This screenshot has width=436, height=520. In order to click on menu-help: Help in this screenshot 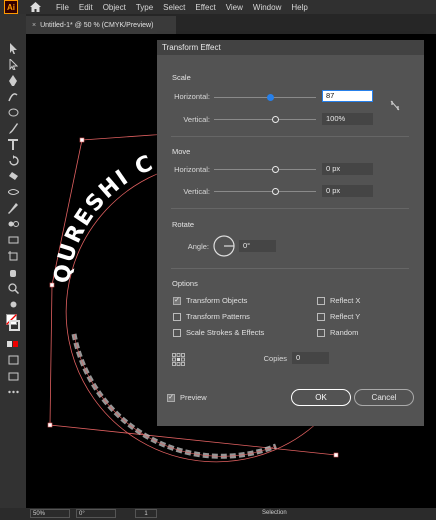, I will do `click(299, 7)`.